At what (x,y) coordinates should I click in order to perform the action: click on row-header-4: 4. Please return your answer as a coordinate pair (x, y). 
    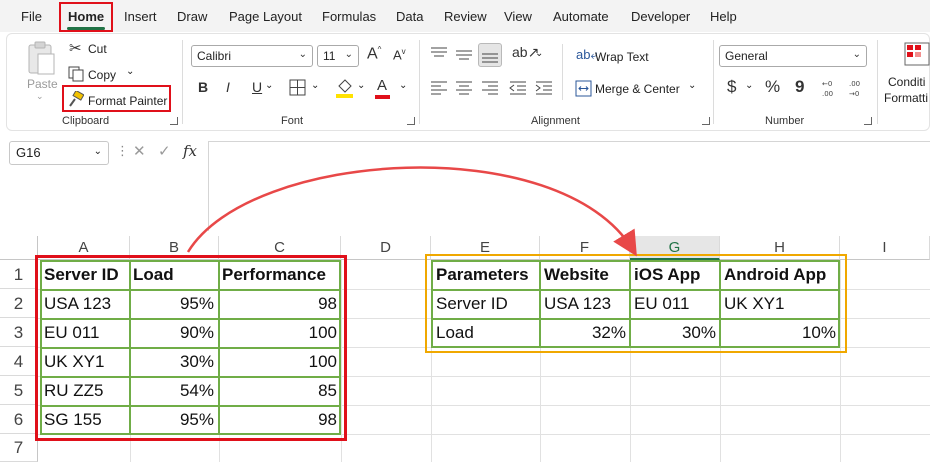
    Looking at the image, I should click on (19, 361).